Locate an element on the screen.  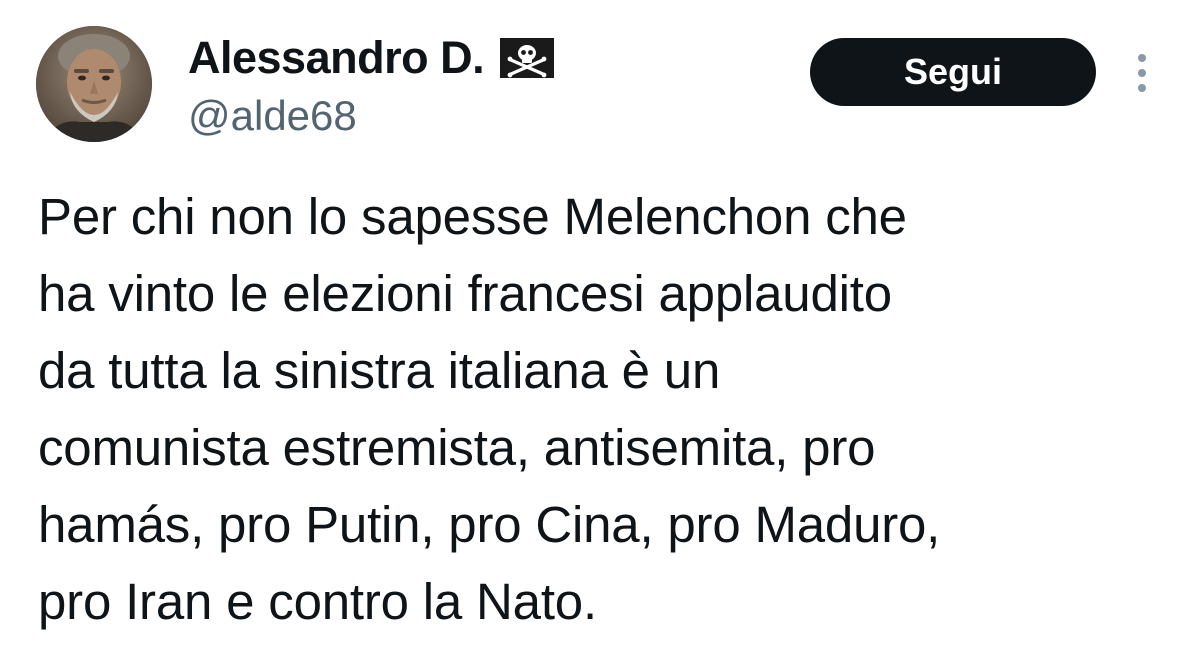
user-handle: @alde68 is located at coordinates (272, 116).